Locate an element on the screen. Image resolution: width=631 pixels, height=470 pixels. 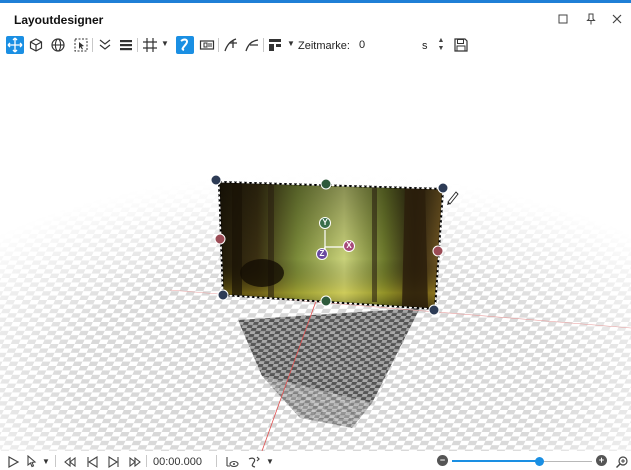
cursor-mode-dropdown-icon: ▼ is located at coordinates (46, 461).